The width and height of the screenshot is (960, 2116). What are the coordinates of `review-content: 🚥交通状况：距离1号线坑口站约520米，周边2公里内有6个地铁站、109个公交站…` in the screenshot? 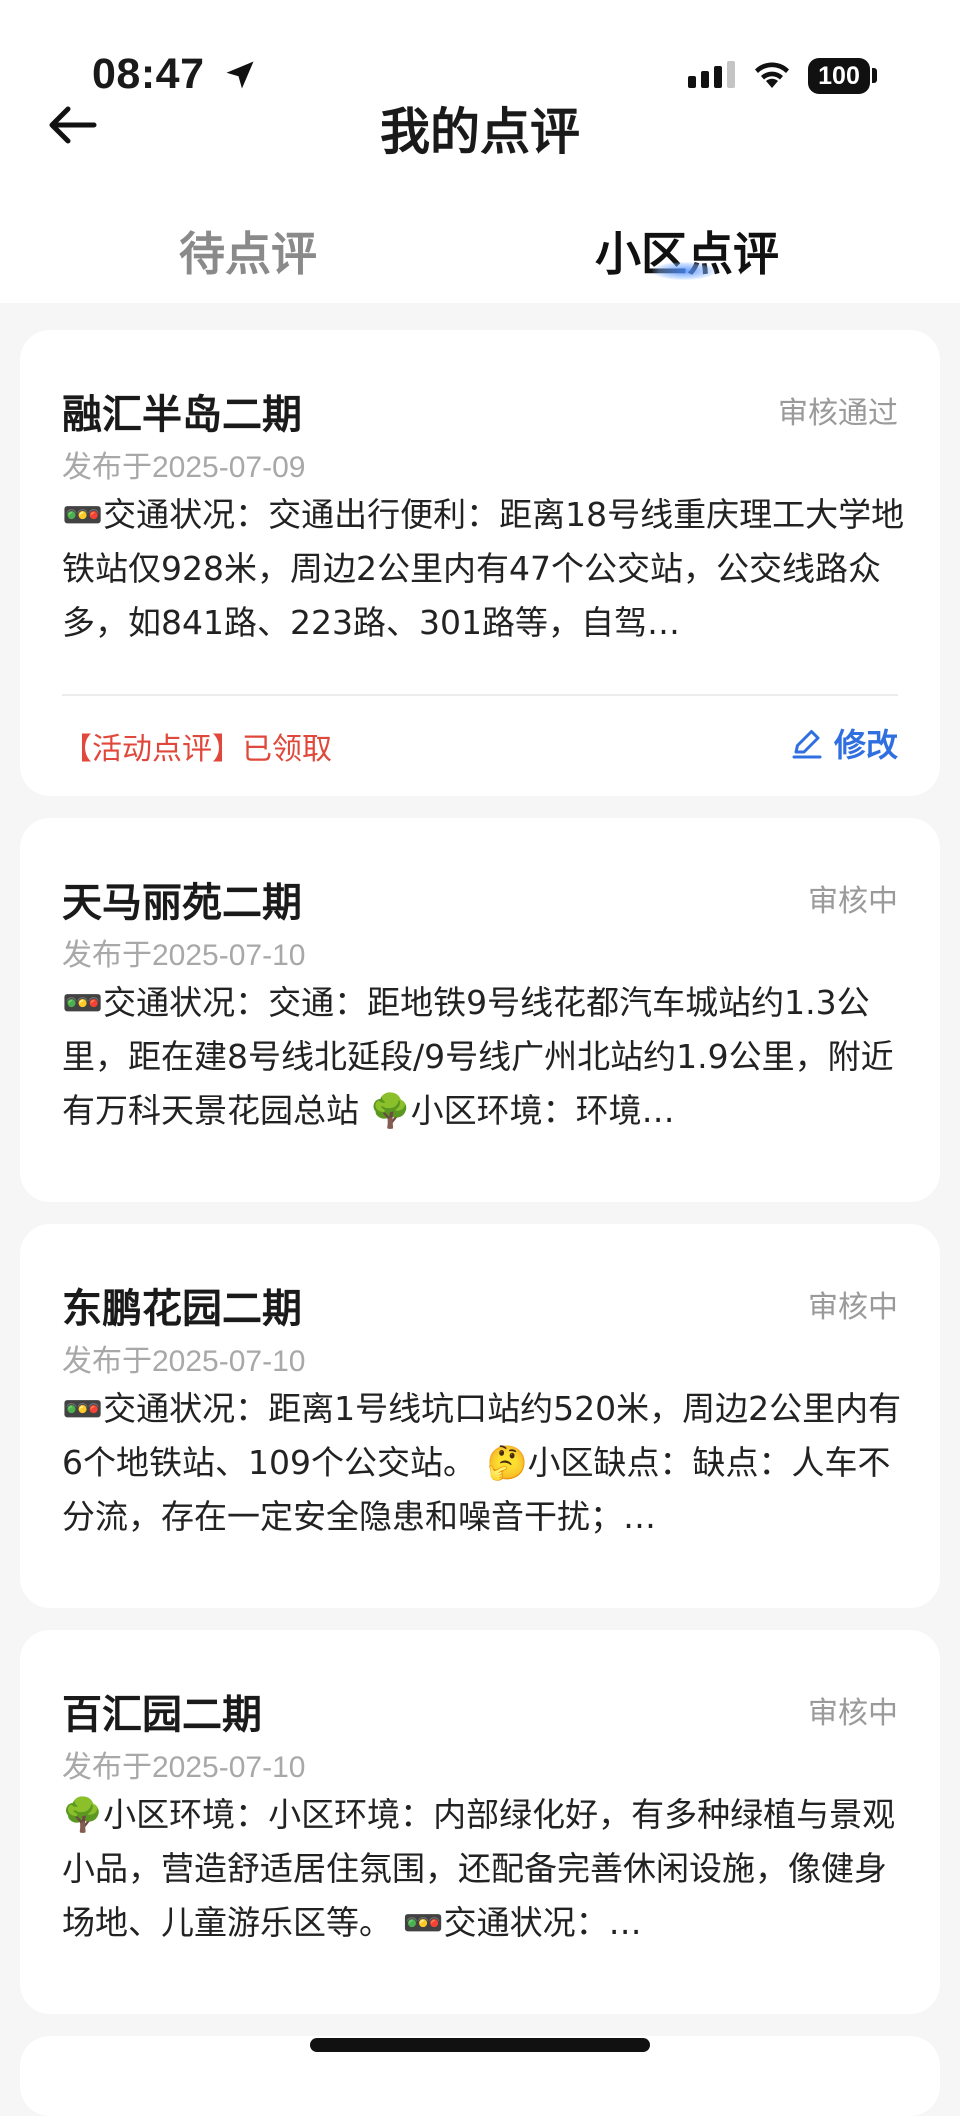 It's located at (482, 1462).